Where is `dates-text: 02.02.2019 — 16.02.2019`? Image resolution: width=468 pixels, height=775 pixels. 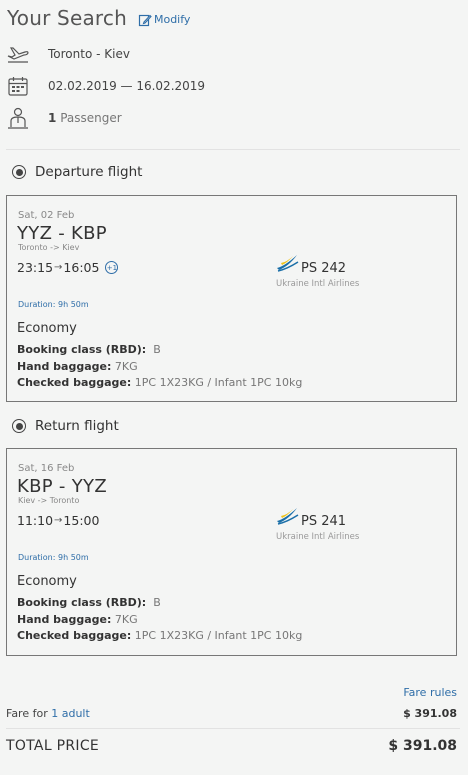 dates-text: 02.02.2019 — 16.02.2019 is located at coordinates (127, 86).